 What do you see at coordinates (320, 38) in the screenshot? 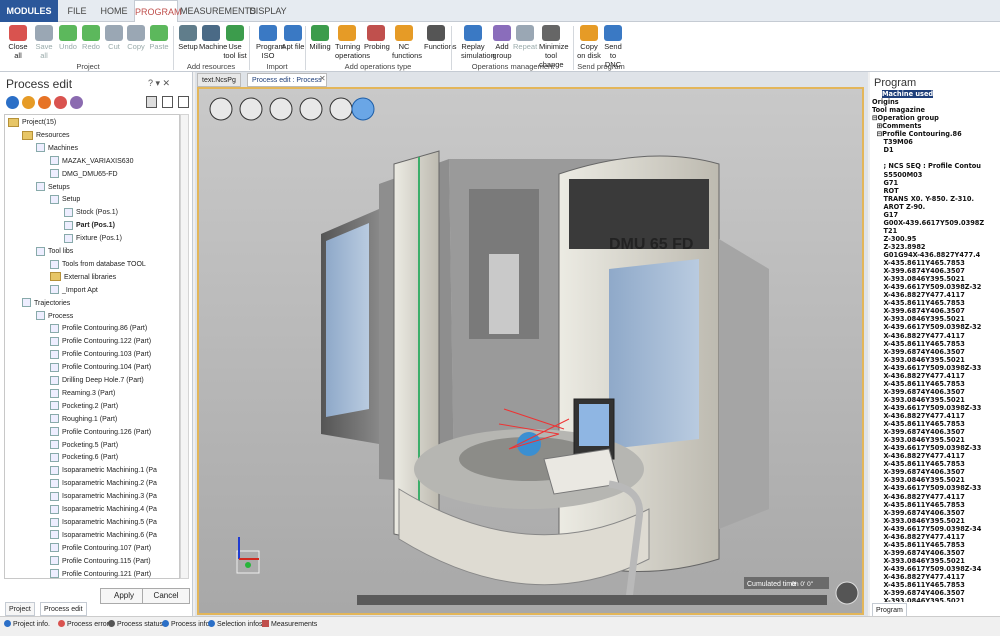
I see `ribbon-button-12: Milling` at bounding box center [320, 38].